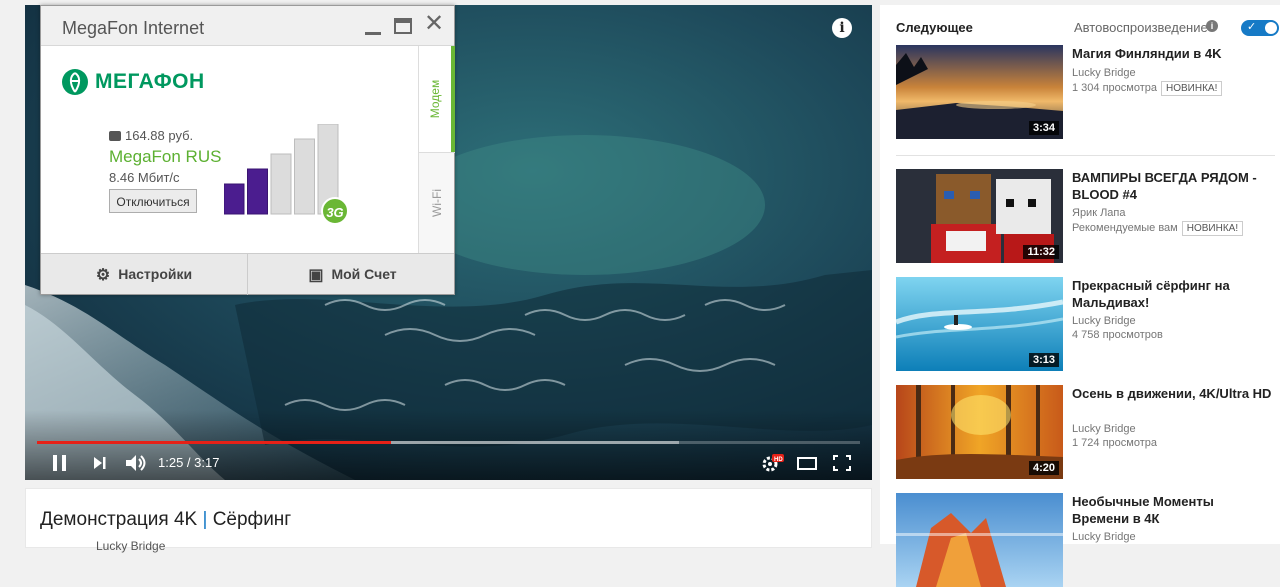 The image size is (1280, 587). What do you see at coordinates (1085, 155) in the screenshot?
I see `divider` at bounding box center [1085, 155].